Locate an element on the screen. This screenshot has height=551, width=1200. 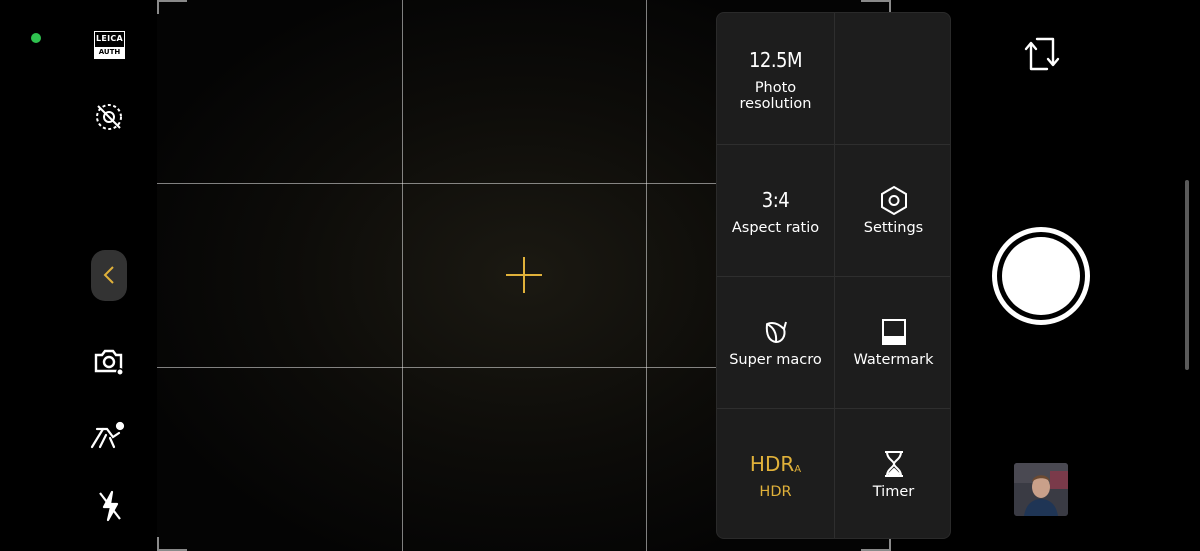
motion-capture-icon is located at coordinates (108, 435).